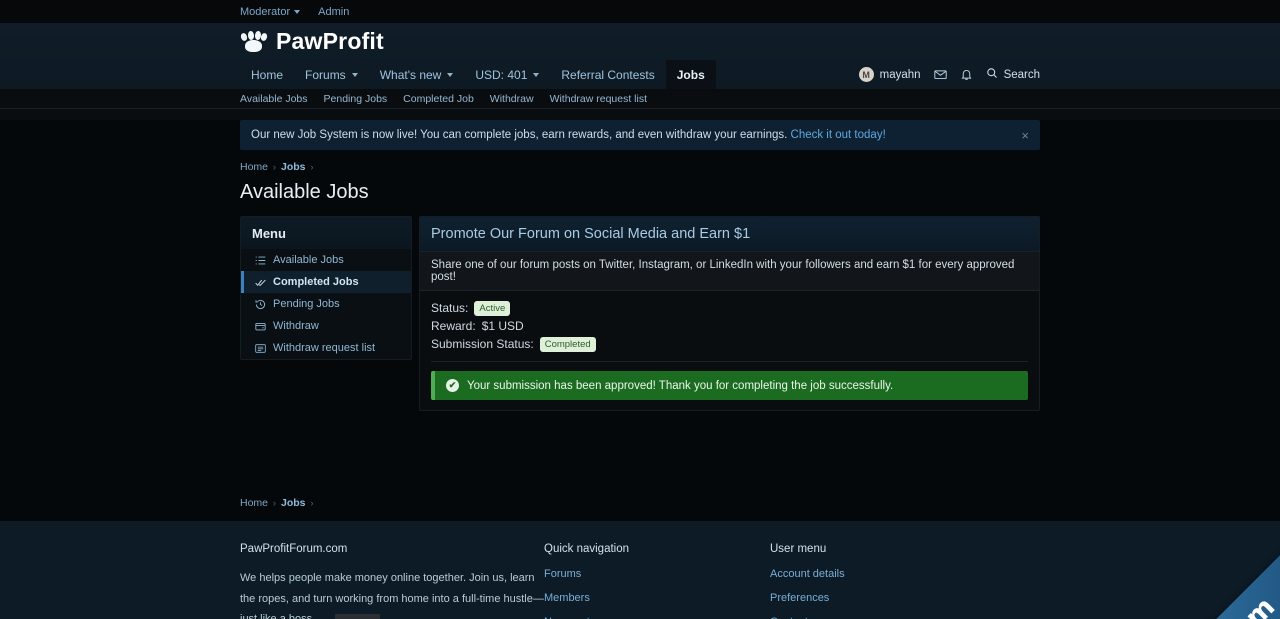  What do you see at coordinates (640, 466) in the screenshot?
I see `bottom-breadcrumb-wrap: Home › Jobs ›` at bounding box center [640, 466].